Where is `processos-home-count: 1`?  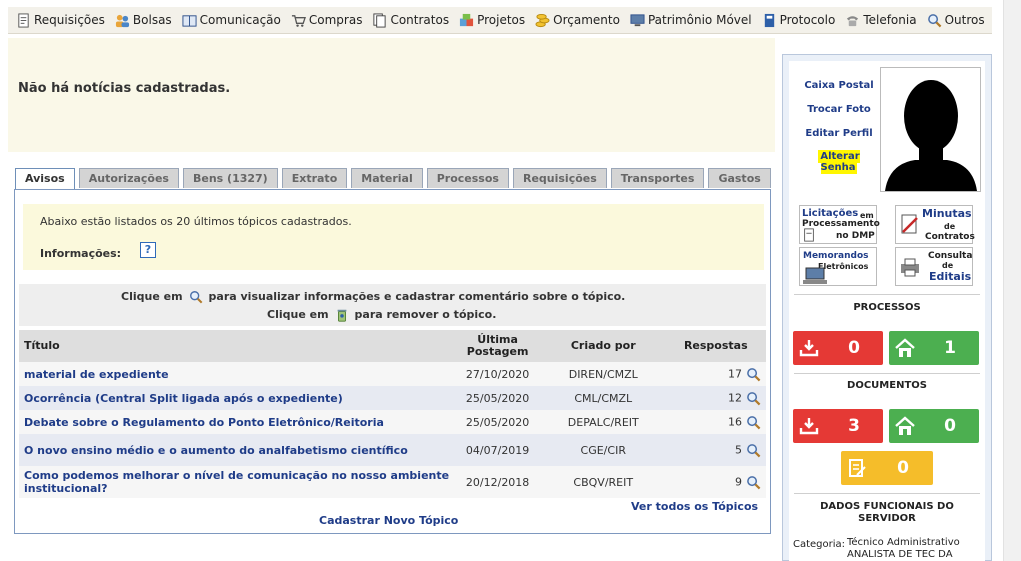 processos-home-count: 1 is located at coordinates (950, 348).